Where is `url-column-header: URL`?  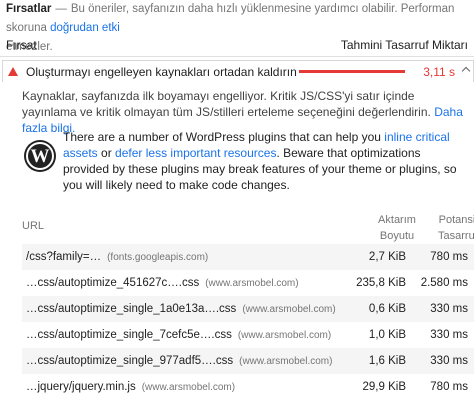 url-column-header: URL is located at coordinates (33, 226).